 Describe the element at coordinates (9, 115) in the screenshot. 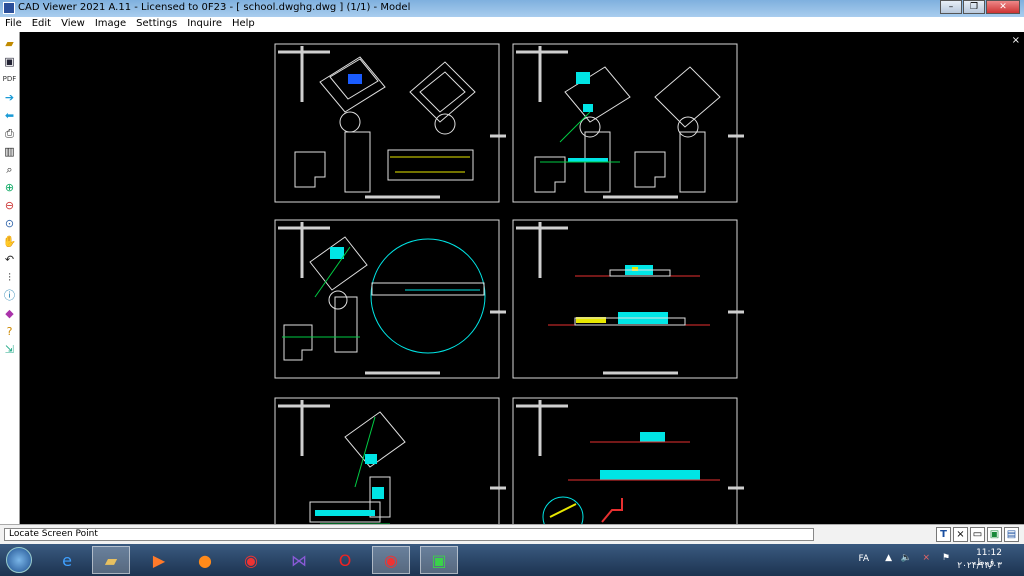

I see `prev-page-icon: ⬅` at that location.